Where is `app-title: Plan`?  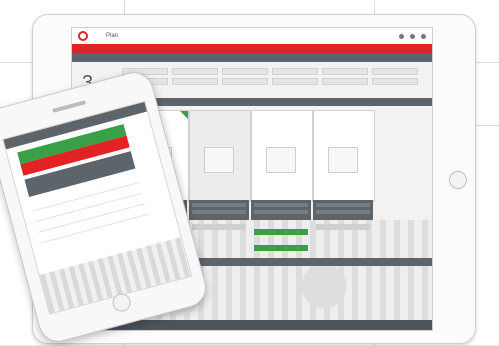 app-title: Plan is located at coordinates (112, 36).